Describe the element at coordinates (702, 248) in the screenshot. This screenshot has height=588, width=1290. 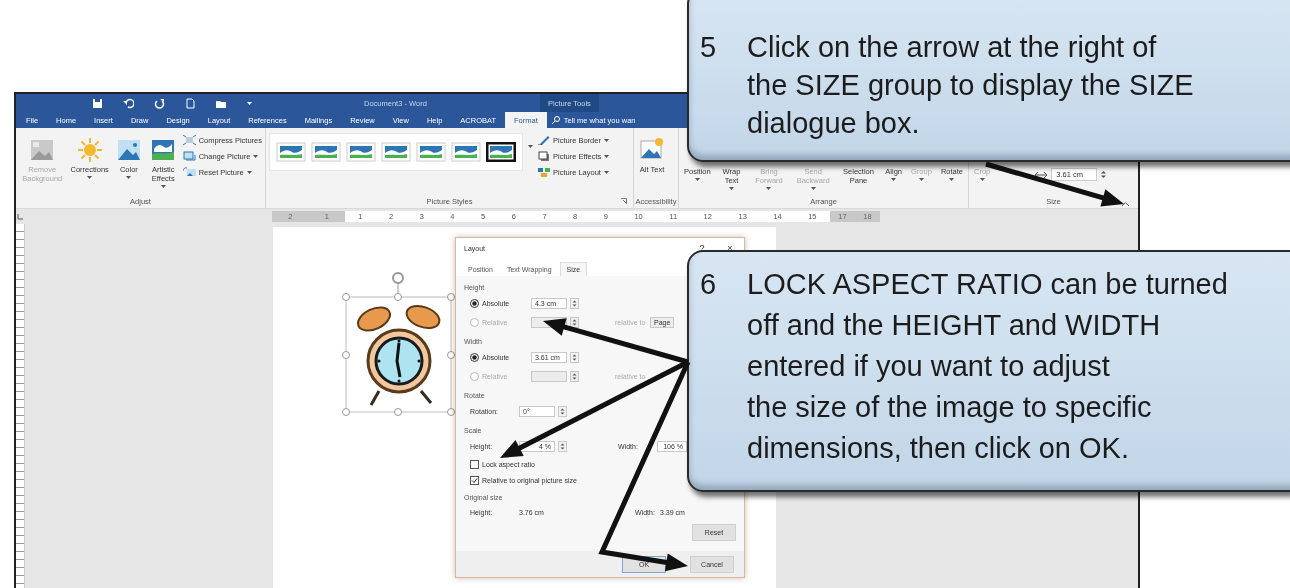
I see `help-button: ?` at that location.